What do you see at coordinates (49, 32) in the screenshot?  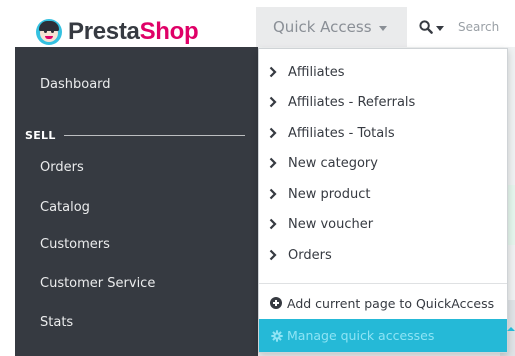 I see `prestashop-mascot-icon` at bounding box center [49, 32].